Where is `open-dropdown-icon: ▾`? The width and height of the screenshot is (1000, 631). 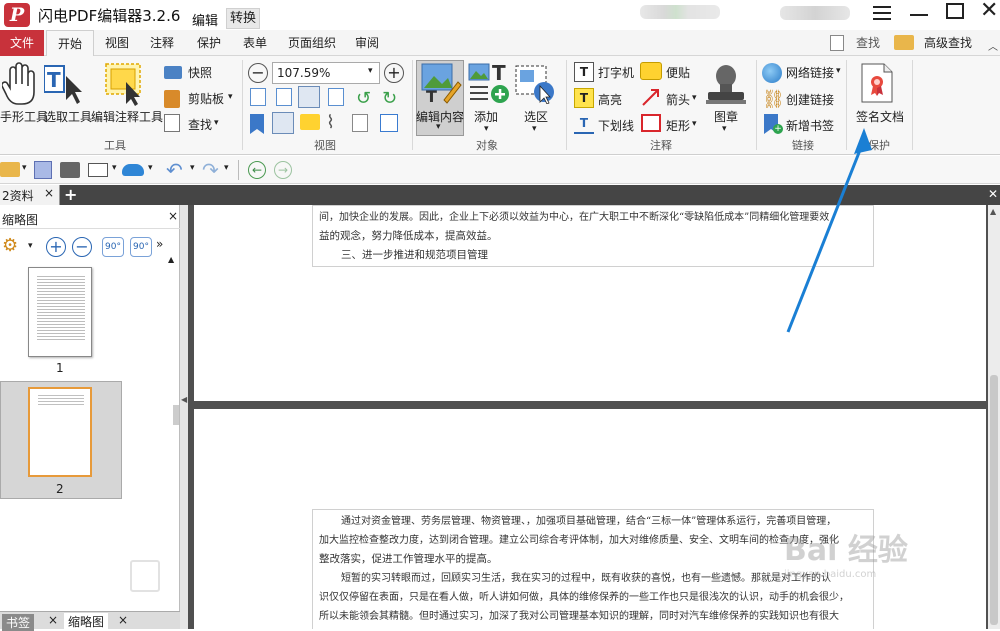 open-dropdown-icon: ▾ is located at coordinates (24, 168).